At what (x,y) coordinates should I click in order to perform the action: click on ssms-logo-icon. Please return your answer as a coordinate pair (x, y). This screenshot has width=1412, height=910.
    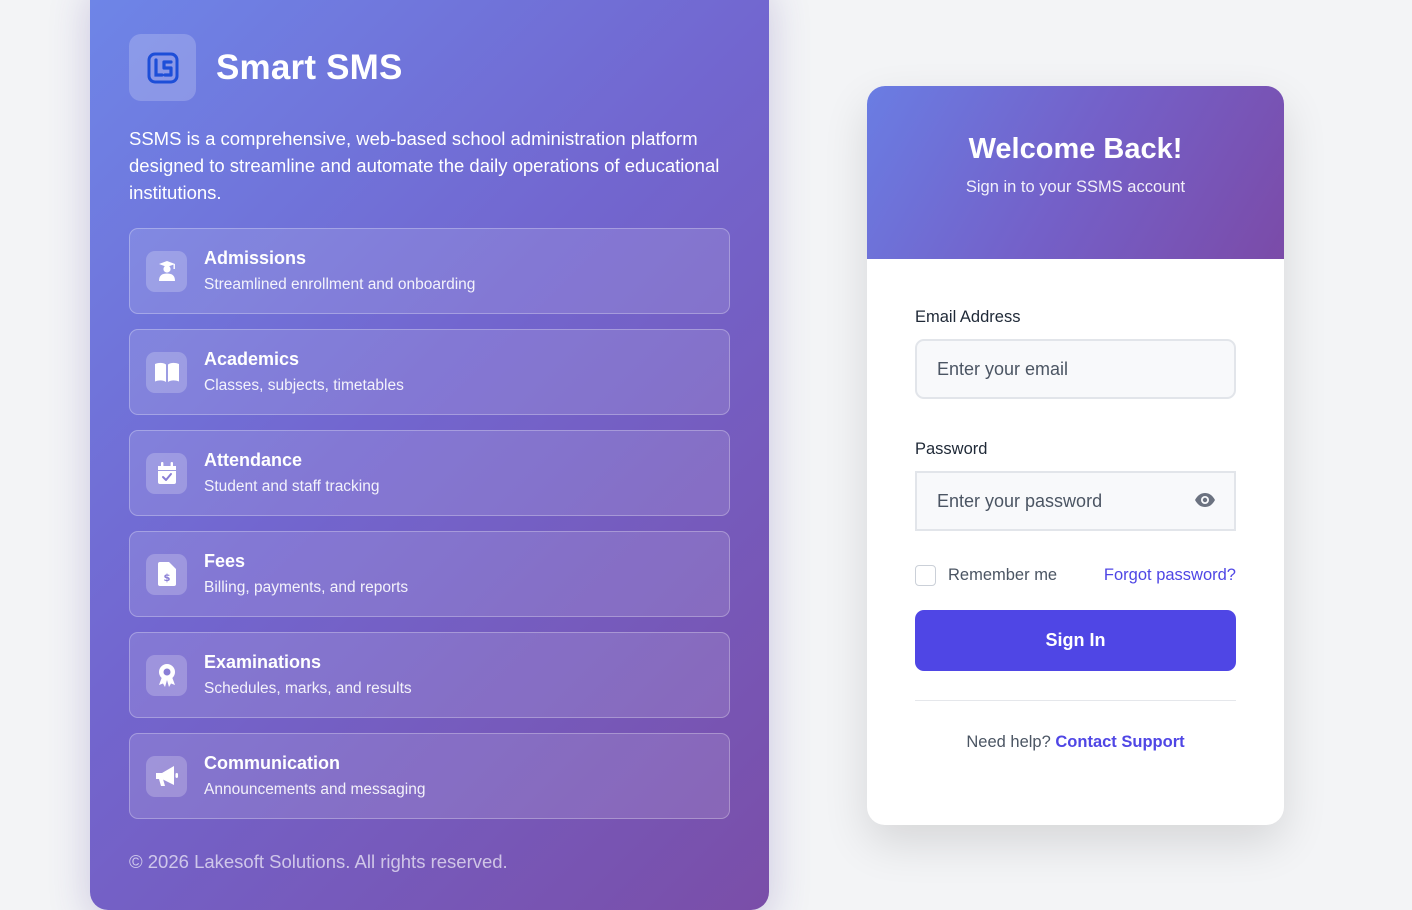
    Looking at the image, I should click on (162, 67).